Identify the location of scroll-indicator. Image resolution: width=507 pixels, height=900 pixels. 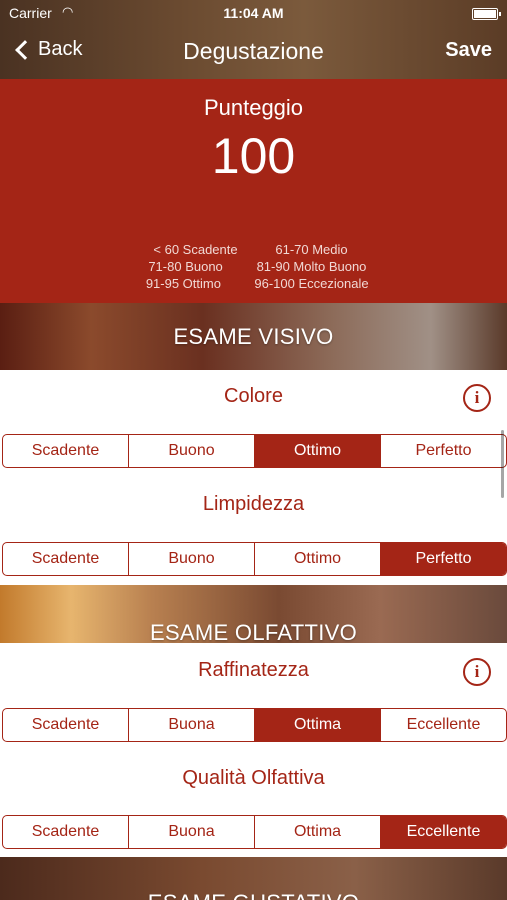
(502, 464).